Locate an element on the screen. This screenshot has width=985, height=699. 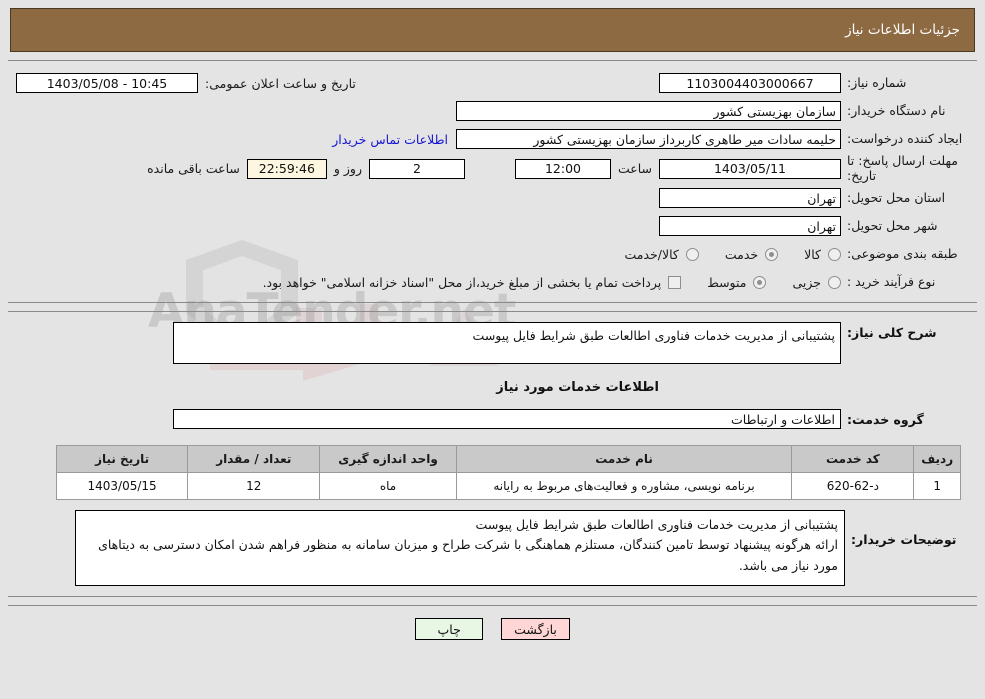
delivery-city-input is located at coordinates (750, 226).